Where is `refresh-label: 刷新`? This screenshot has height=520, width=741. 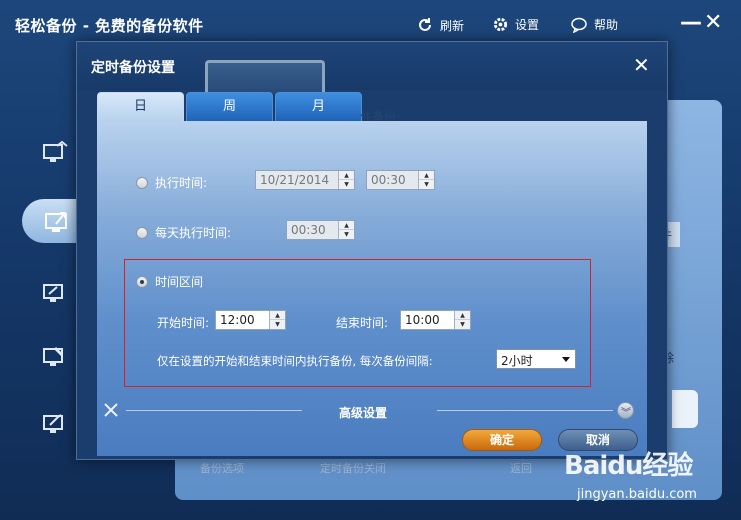
refresh-label: 刷新 is located at coordinates (452, 25).